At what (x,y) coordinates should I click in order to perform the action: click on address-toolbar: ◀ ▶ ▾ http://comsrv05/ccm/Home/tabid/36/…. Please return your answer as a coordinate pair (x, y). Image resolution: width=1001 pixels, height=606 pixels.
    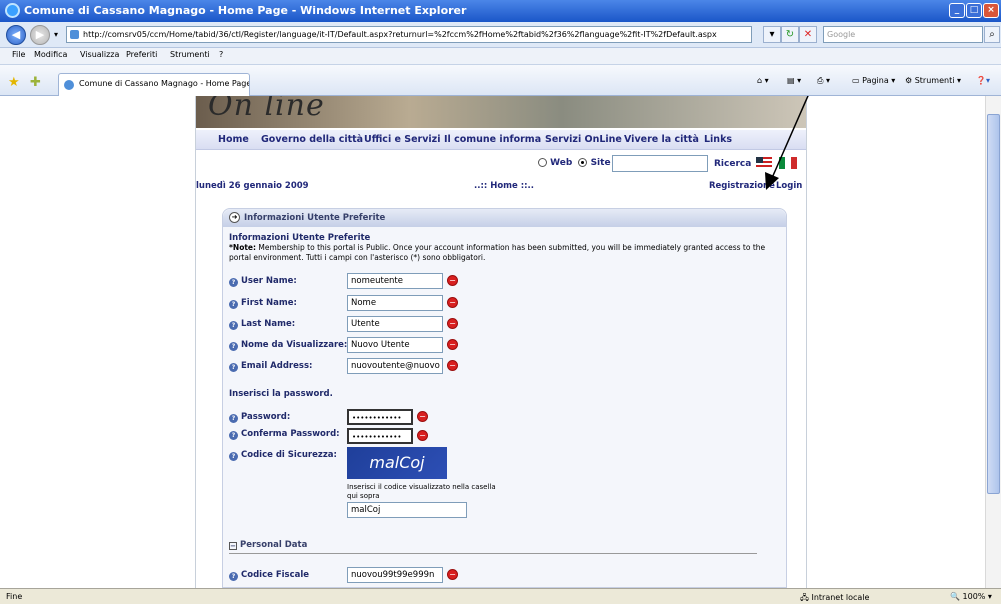
    Looking at the image, I should click on (500, 35).